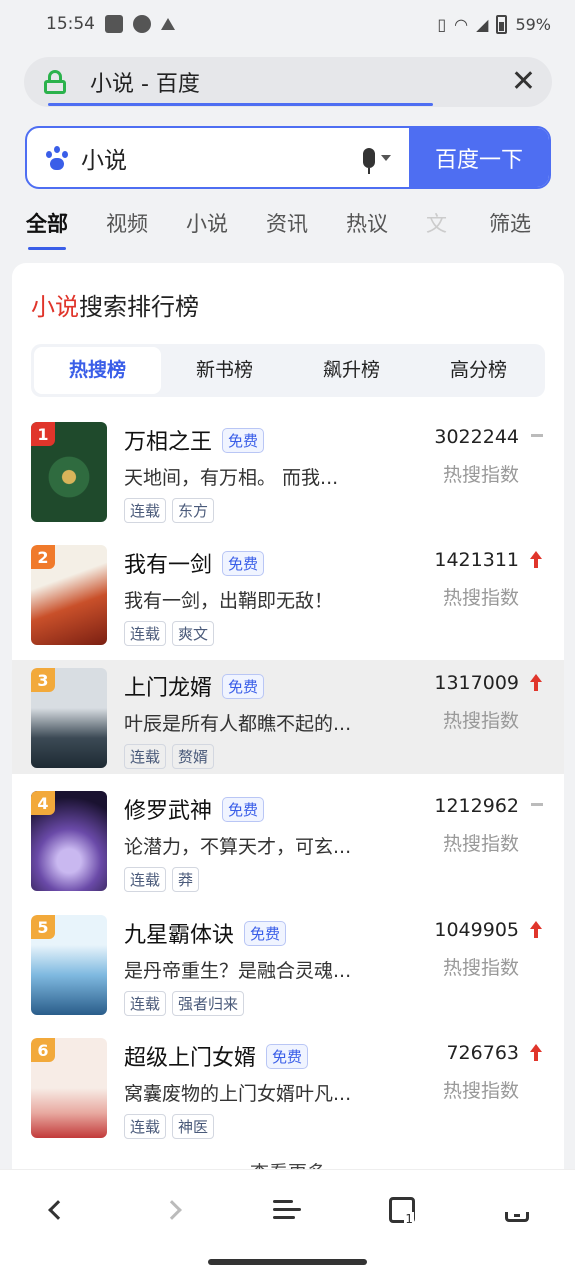  What do you see at coordinates (168, 563) in the screenshot?
I see `book-title: 我有一剑` at bounding box center [168, 563].